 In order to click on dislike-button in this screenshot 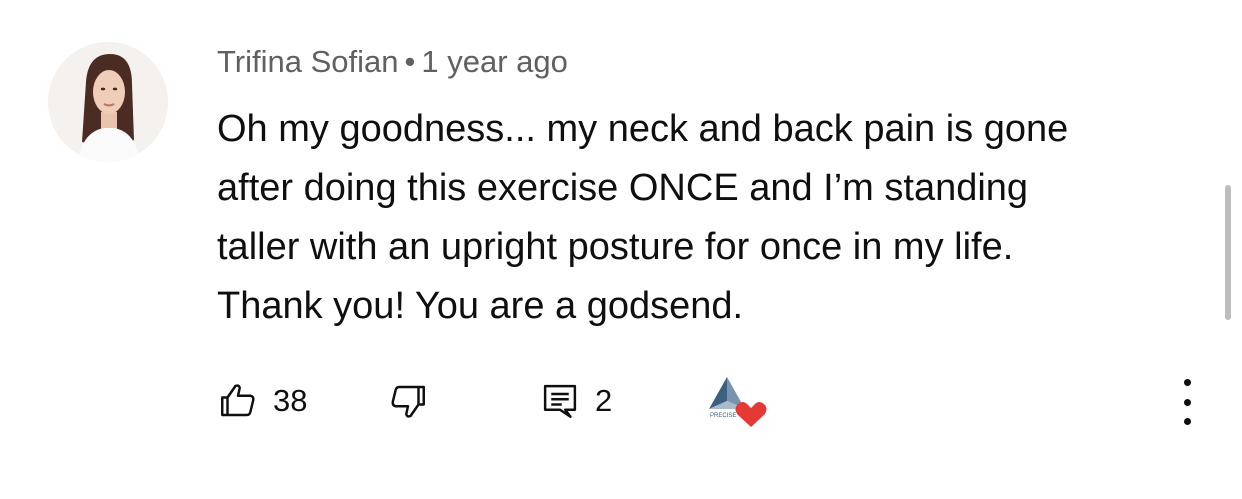, I will do `click(408, 401)`.